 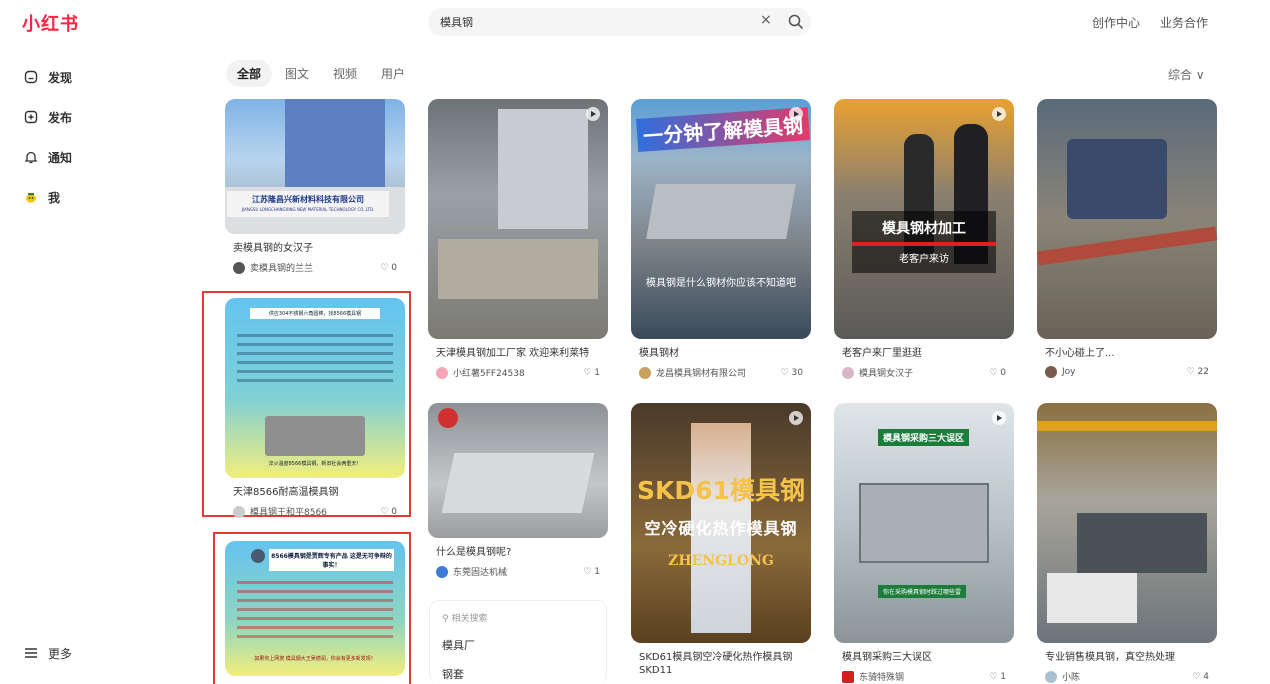 I want to click on note-image: SKD61模具钢 空冷硬化热作模具钢 ZHENGLONG, so click(x=721, y=523).